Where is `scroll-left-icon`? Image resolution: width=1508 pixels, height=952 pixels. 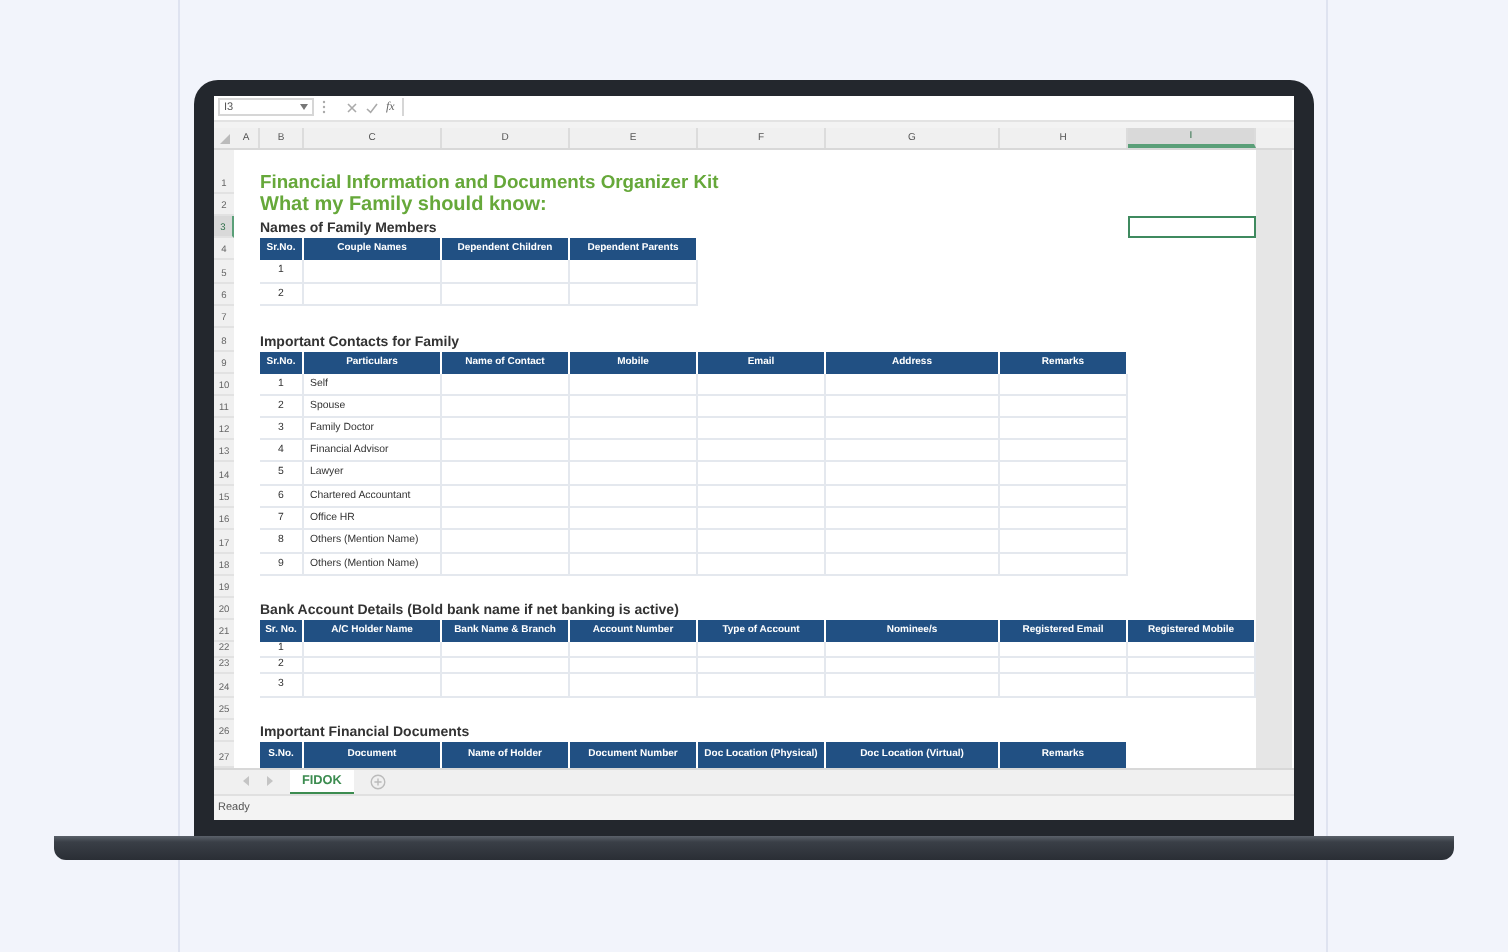
scroll-left-icon is located at coordinates (246, 781).